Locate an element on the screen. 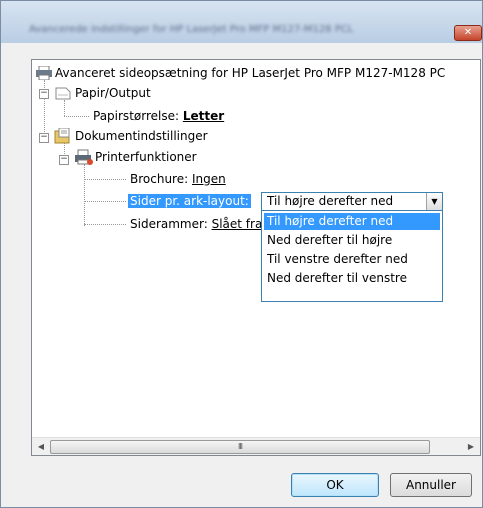 The height and width of the screenshot is (508, 483). pages-per-sheet-layout-label: Sider pr. ark-layout: is located at coordinates (189, 201).